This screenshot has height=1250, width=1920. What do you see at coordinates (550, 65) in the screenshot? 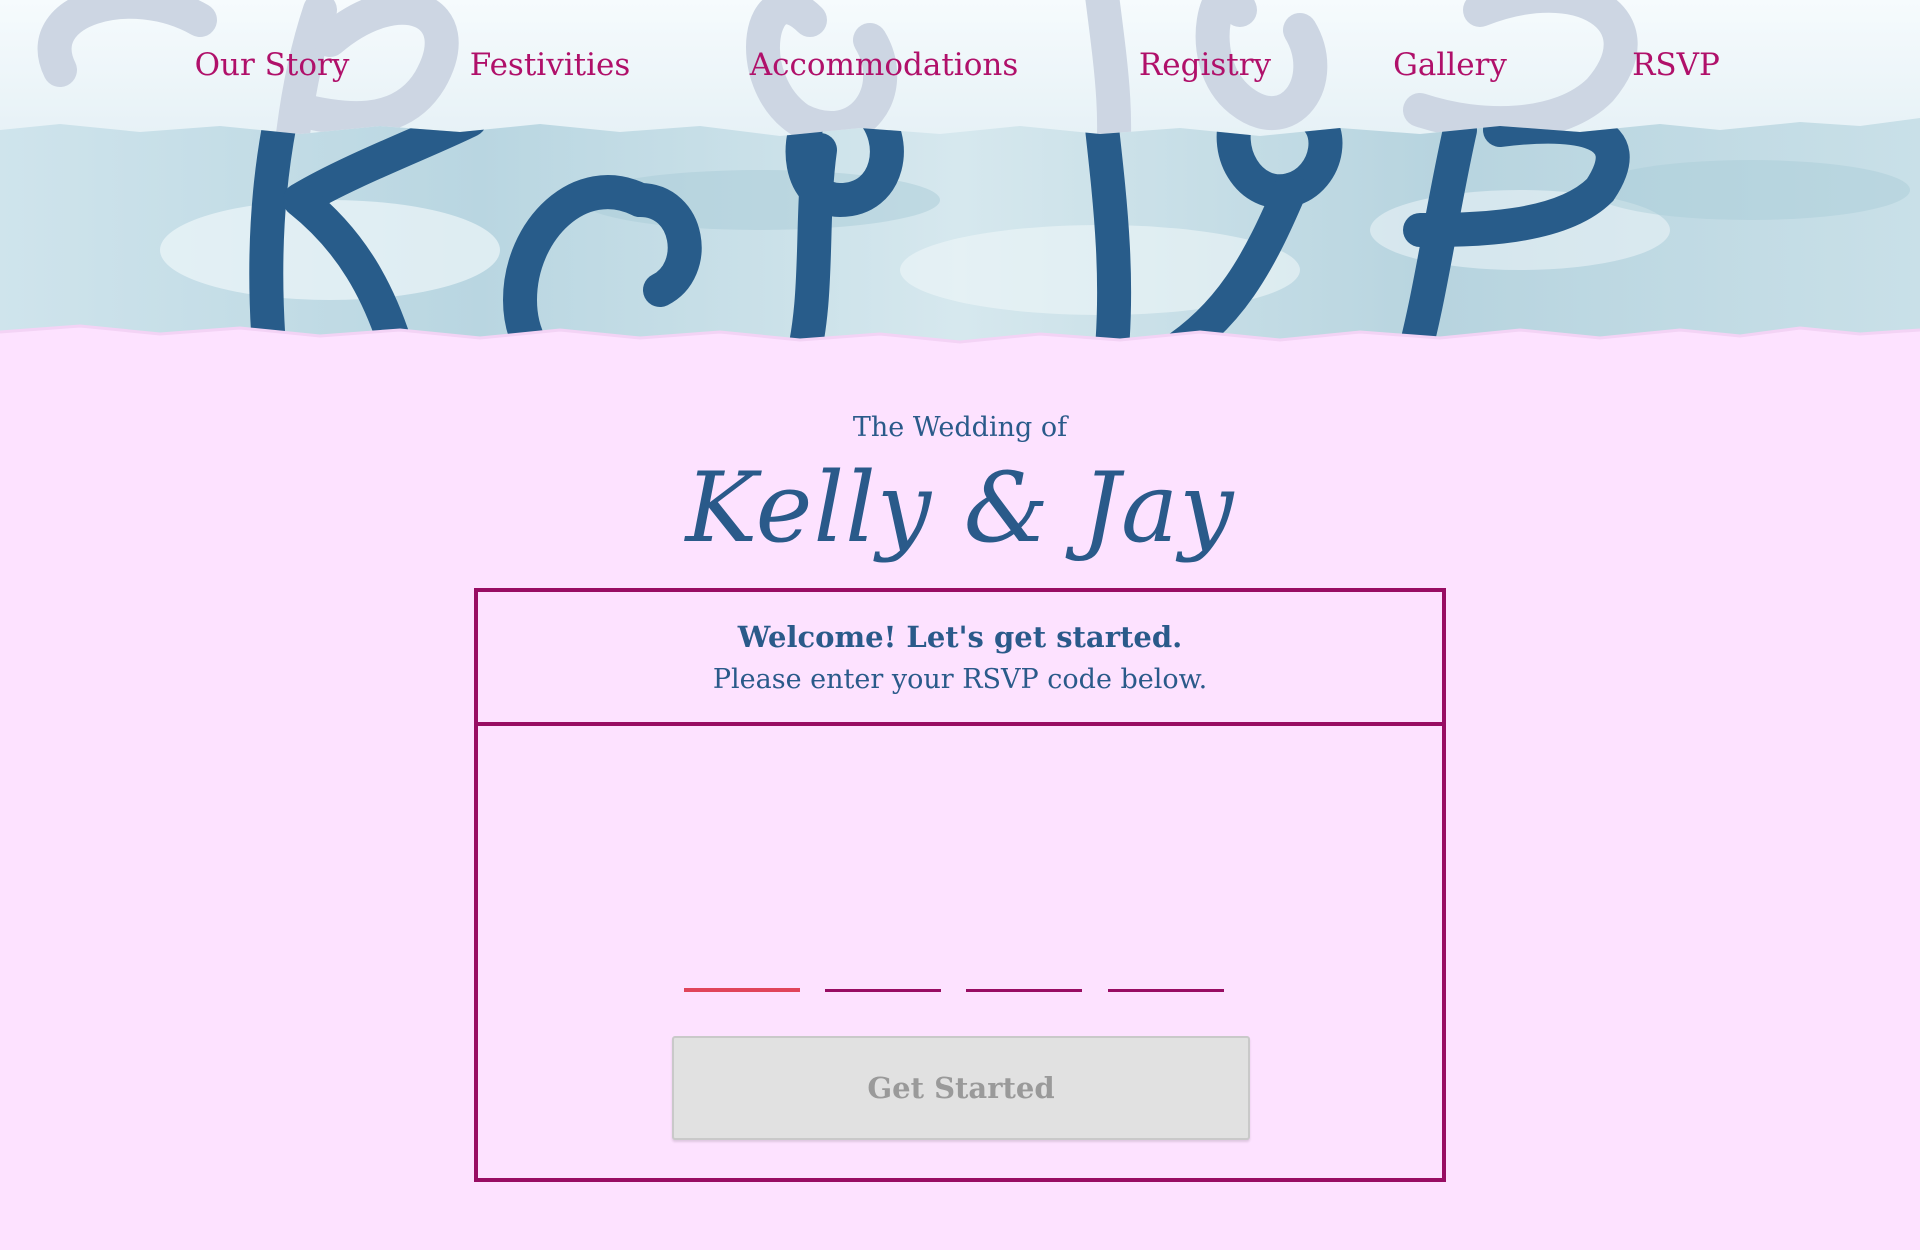
I see `nav-link-festivities: Festivities` at bounding box center [550, 65].